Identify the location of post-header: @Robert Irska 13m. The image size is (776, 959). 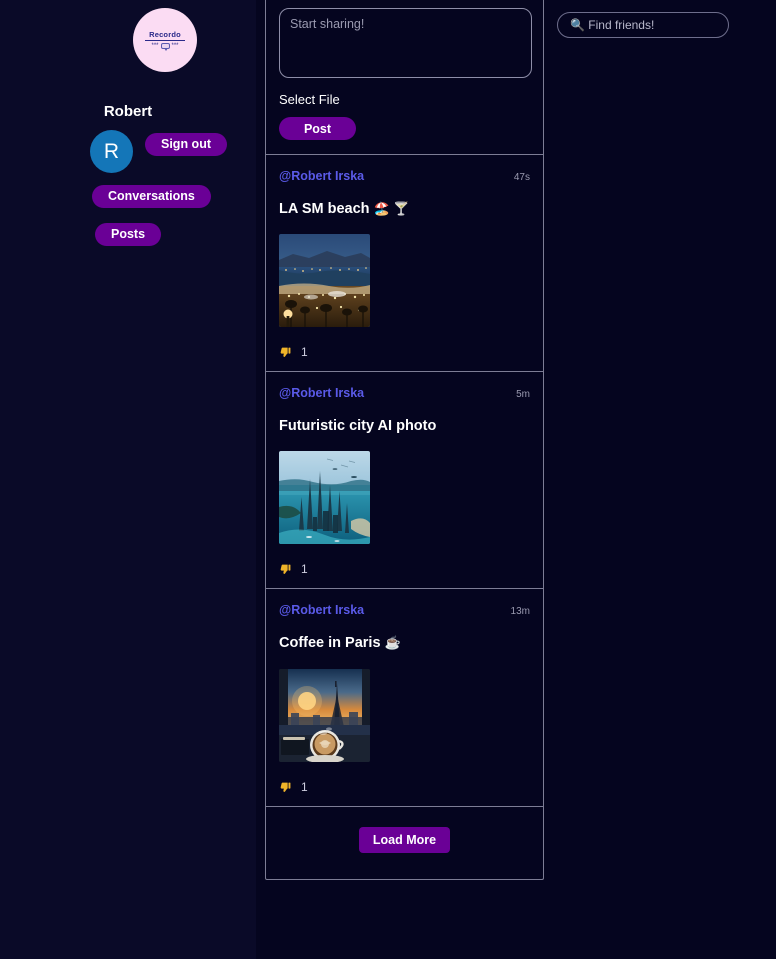
(404, 610).